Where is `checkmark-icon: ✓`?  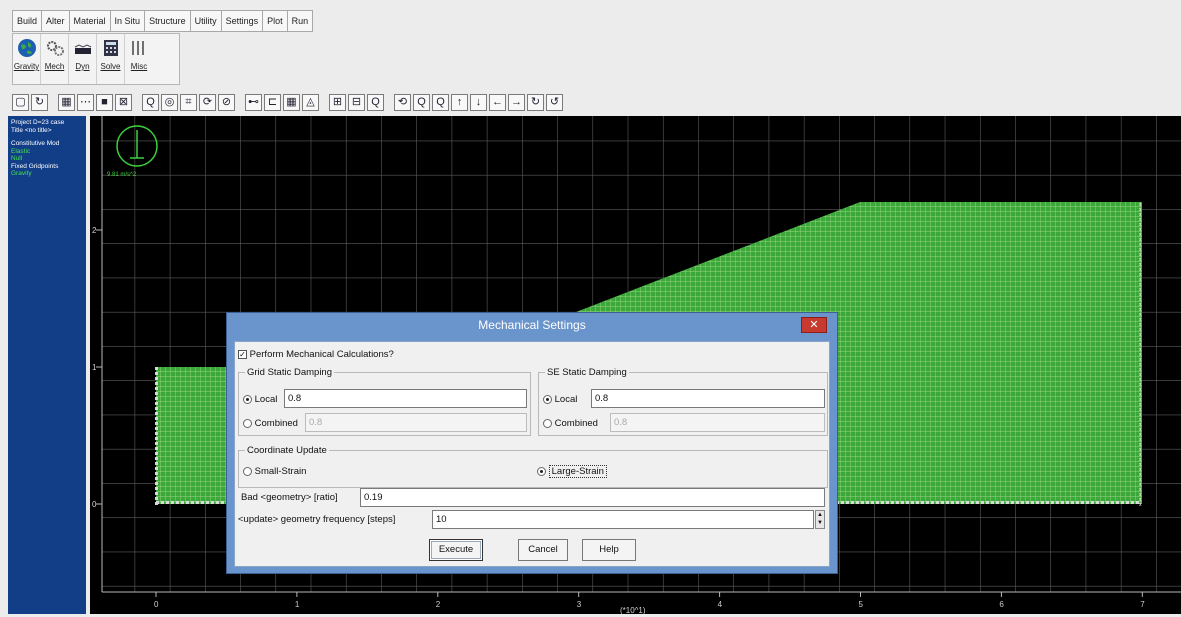
checkmark-icon: ✓ is located at coordinates (242, 354).